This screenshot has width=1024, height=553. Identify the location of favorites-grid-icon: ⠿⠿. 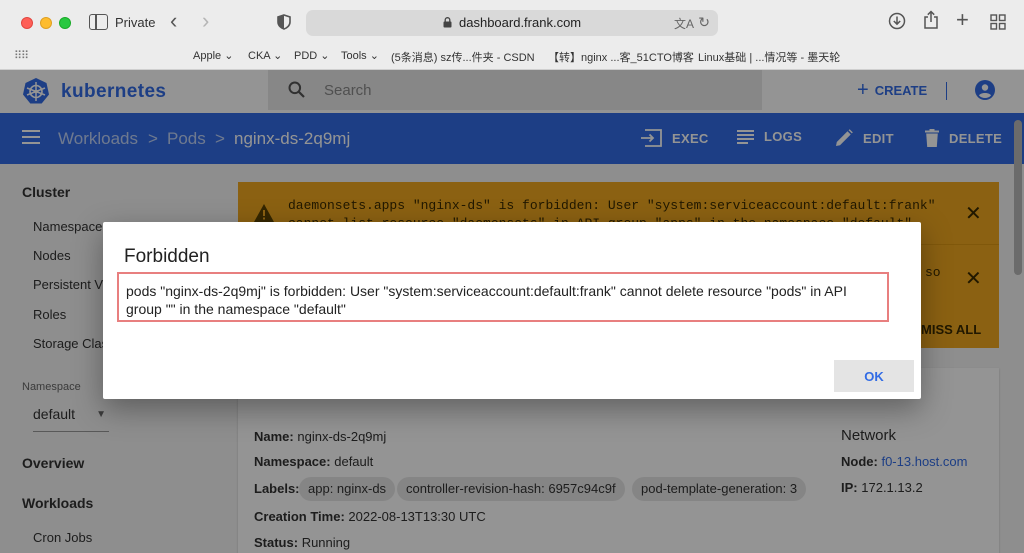
(21, 55).